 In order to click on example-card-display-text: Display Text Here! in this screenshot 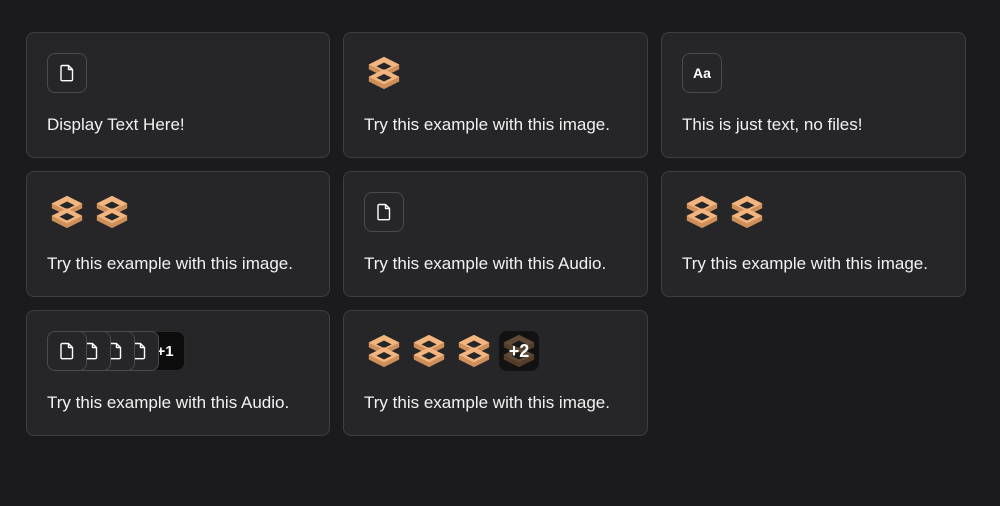, I will do `click(178, 95)`.